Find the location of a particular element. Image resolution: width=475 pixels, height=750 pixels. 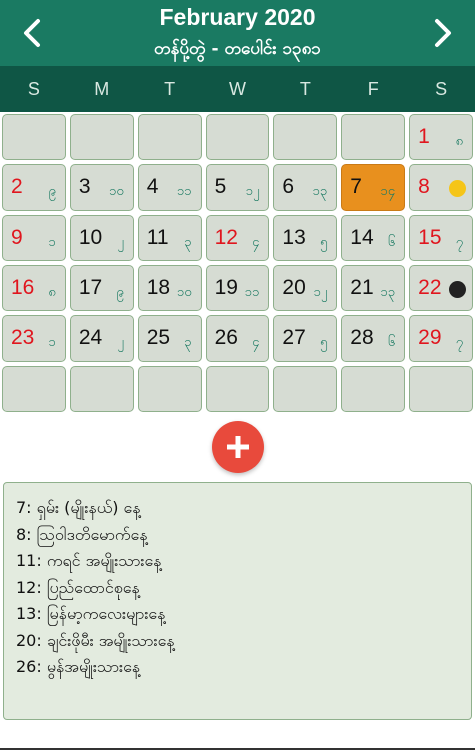

day-cell: 8 is located at coordinates (441, 187).